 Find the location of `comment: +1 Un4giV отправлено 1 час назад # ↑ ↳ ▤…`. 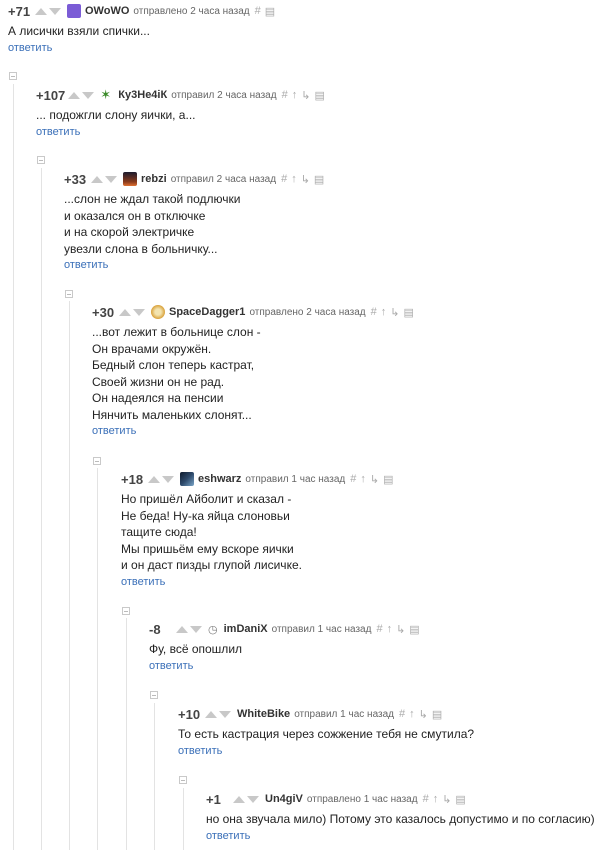

comment: +1 Un4giV отправлено 1 час назад # ↑ ↳ ▤… is located at coordinates (403, 815).